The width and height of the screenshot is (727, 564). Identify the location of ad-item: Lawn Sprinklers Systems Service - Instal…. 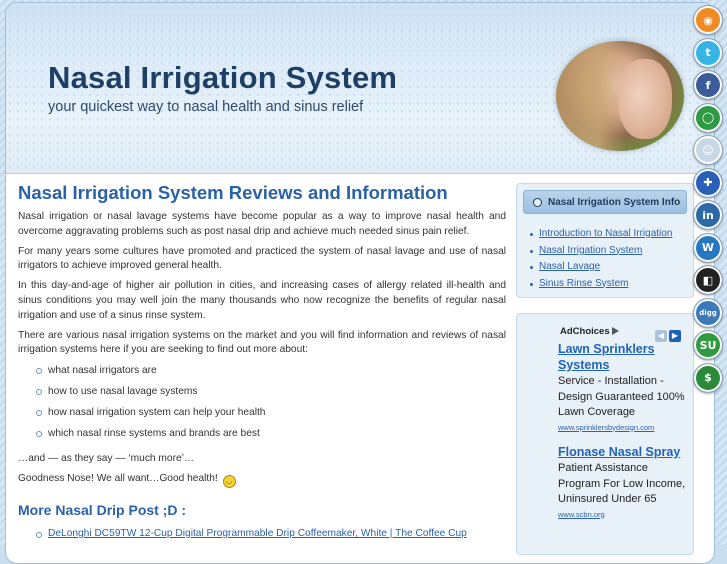
(624, 386).